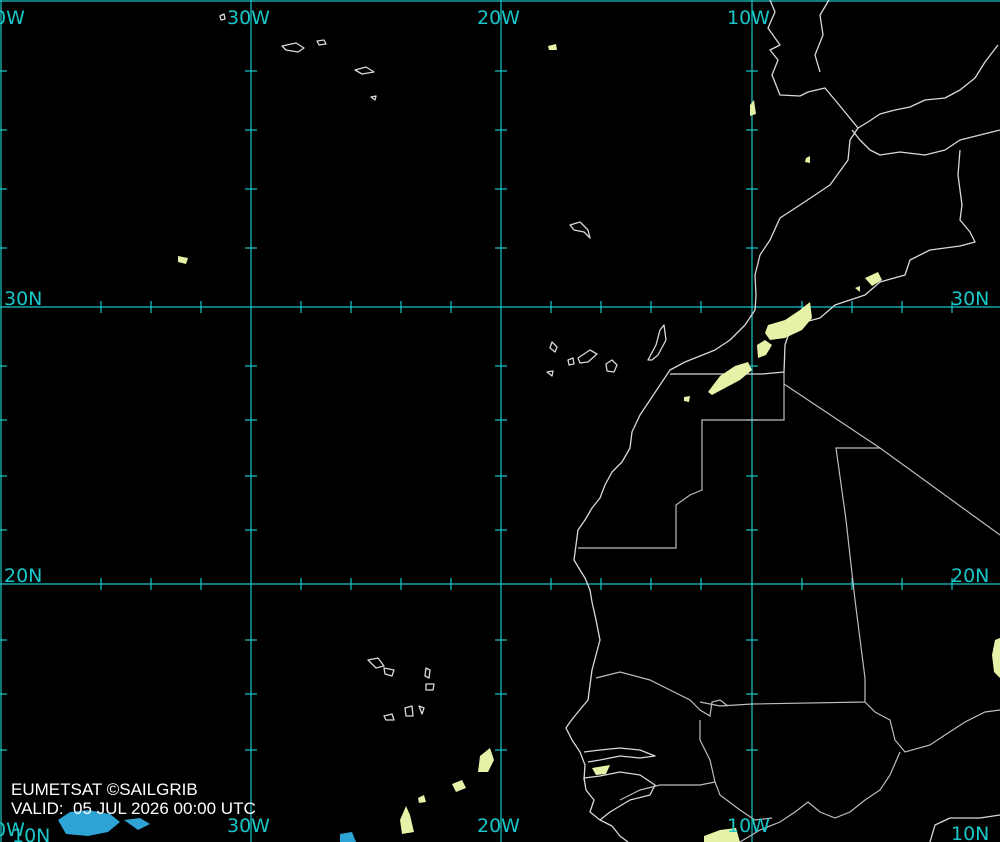  I want to click on label-bottom-30w: 30W, so click(248, 826).